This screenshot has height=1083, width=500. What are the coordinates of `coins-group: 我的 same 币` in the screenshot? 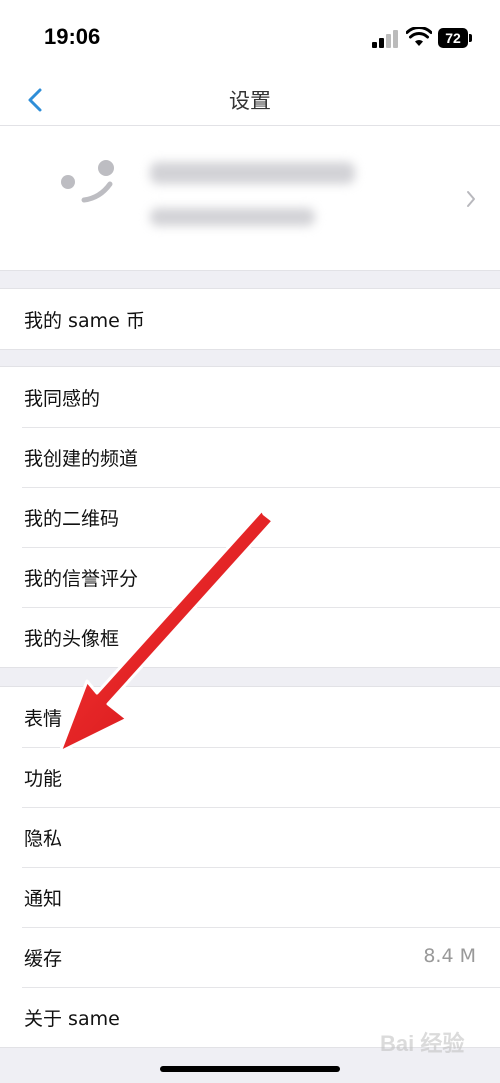 It's located at (250, 319).